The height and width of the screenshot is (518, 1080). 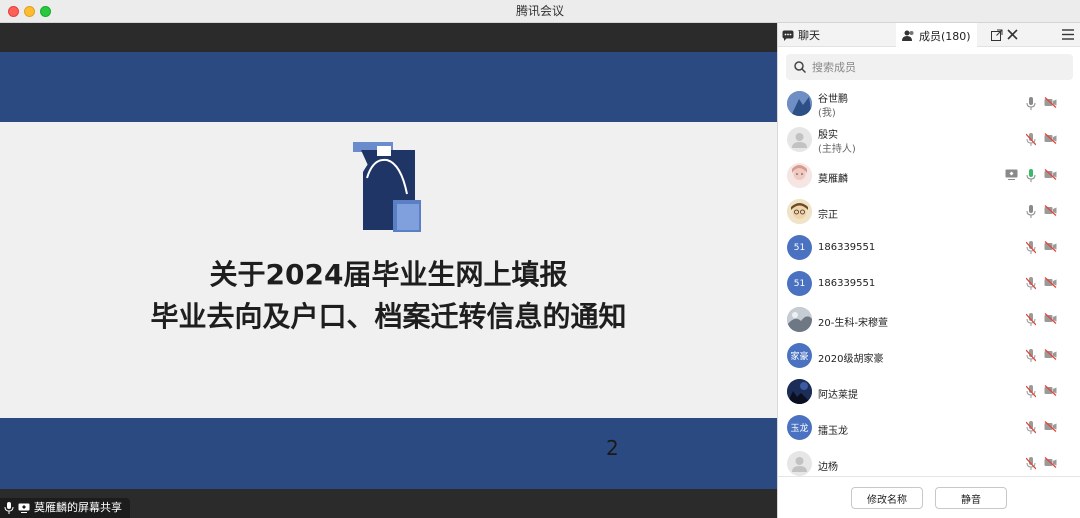 I want to click on member-role: (主持人), so click(x=837, y=149).